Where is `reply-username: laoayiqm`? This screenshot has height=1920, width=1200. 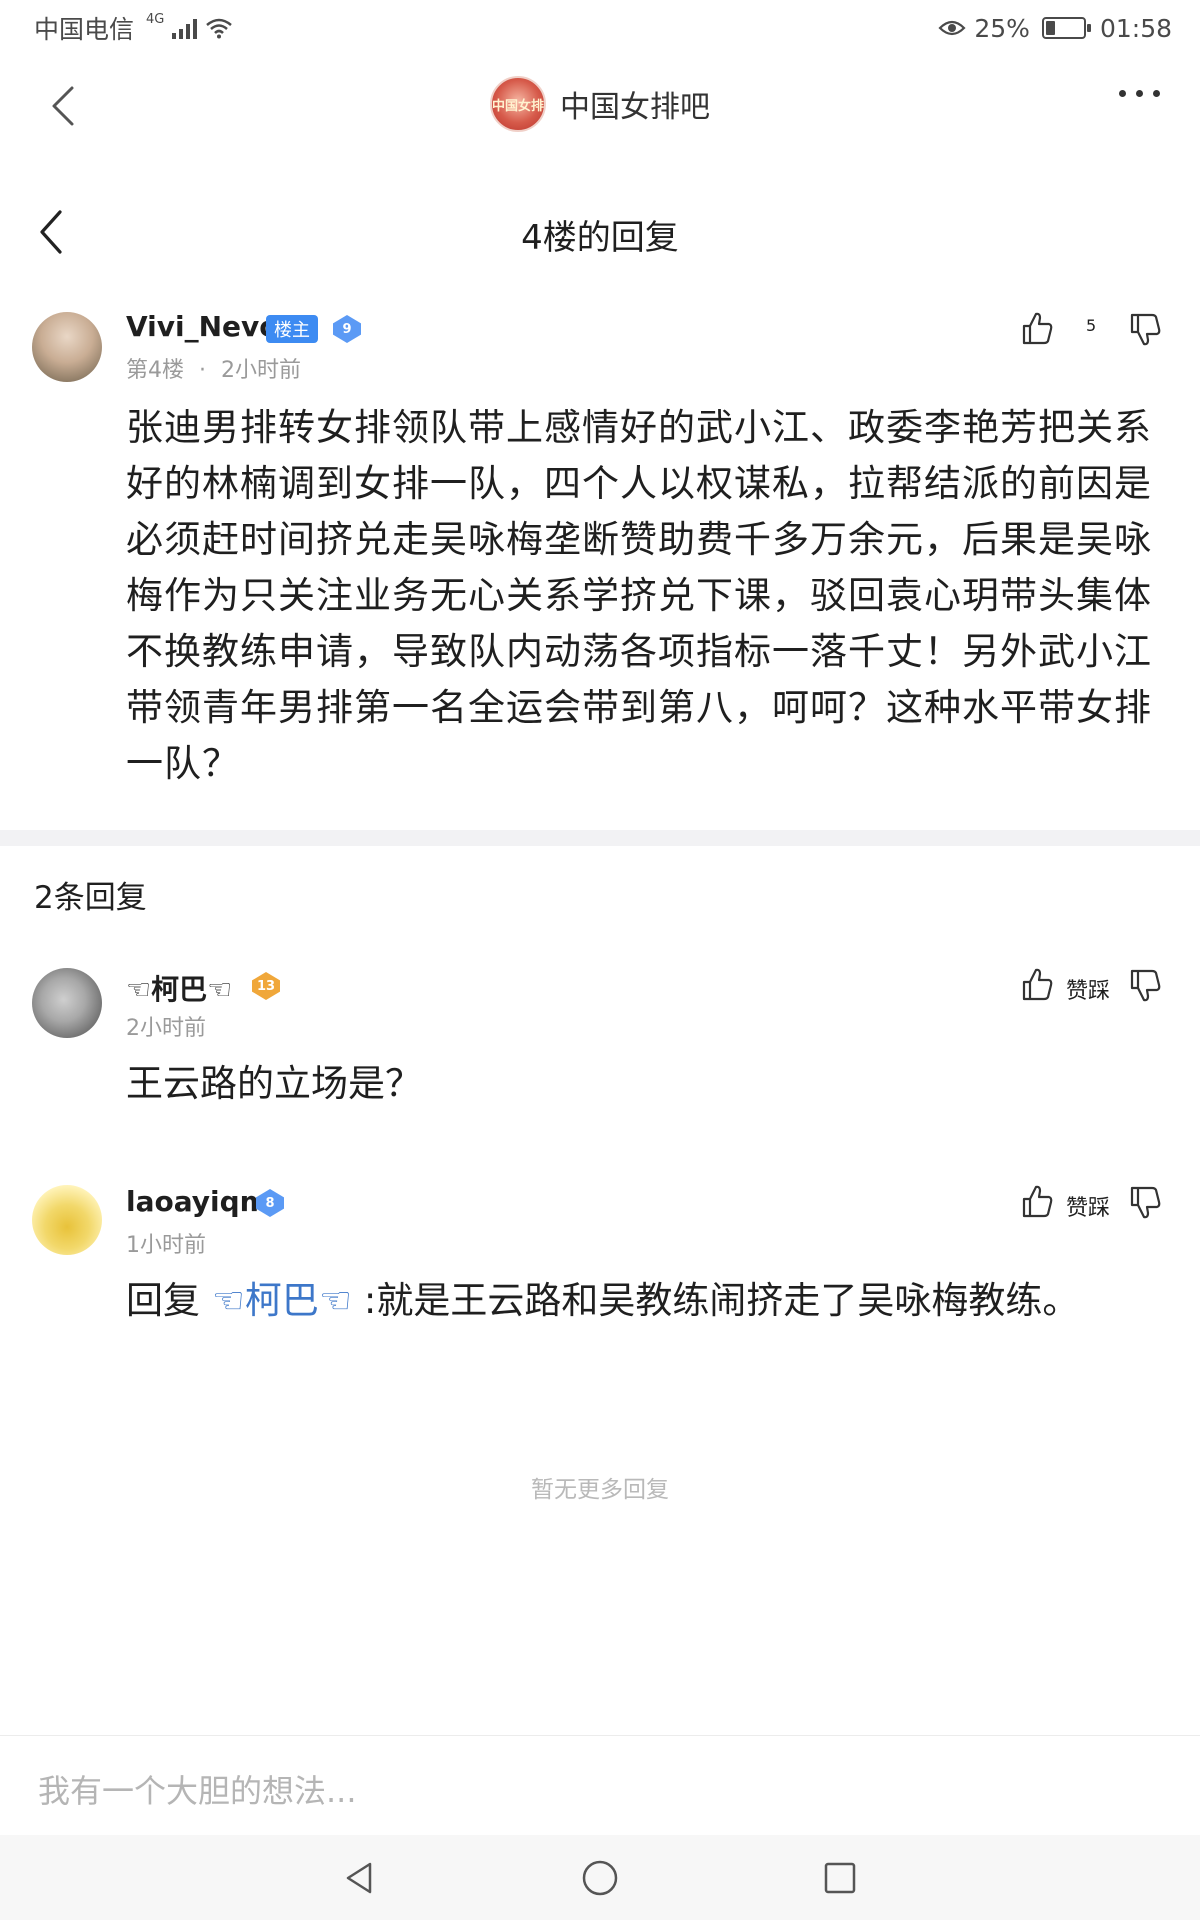
reply-username: laoayiqm is located at coordinates (197, 1201).